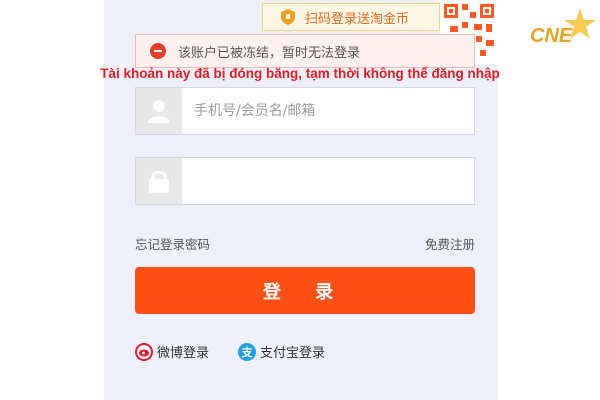  I want to click on username-field, so click(305, 111).